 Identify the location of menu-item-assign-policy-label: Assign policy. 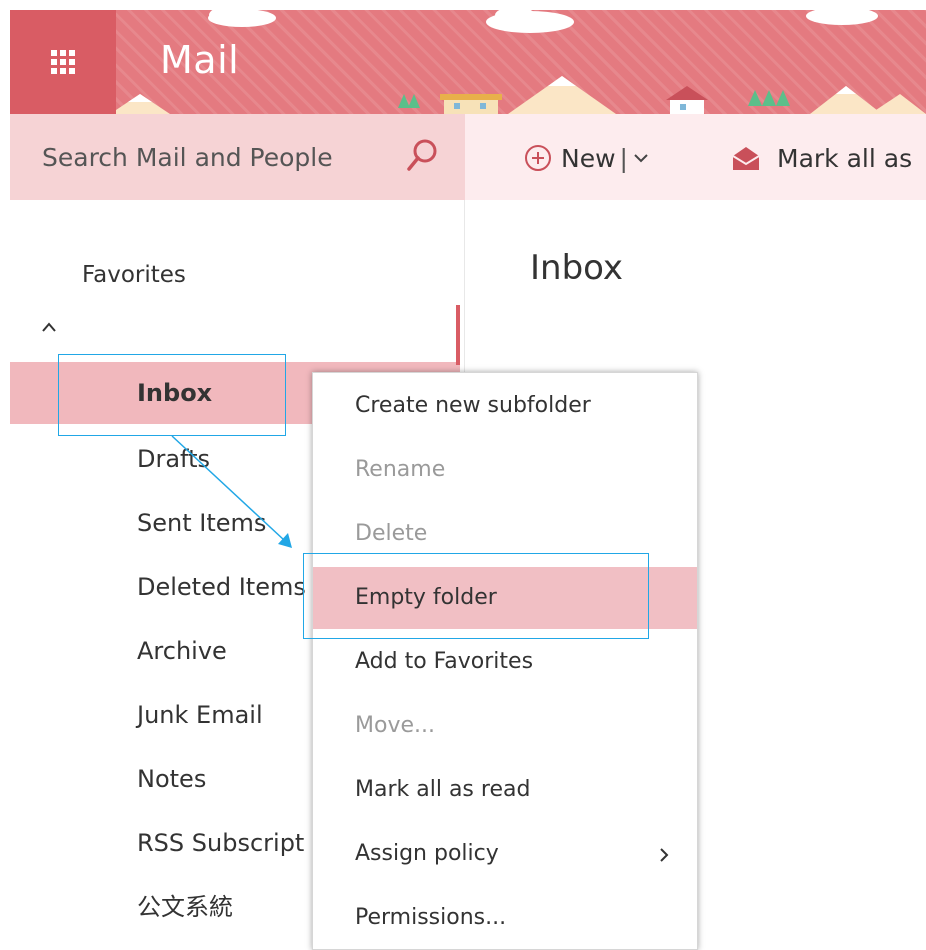
(427, 853).